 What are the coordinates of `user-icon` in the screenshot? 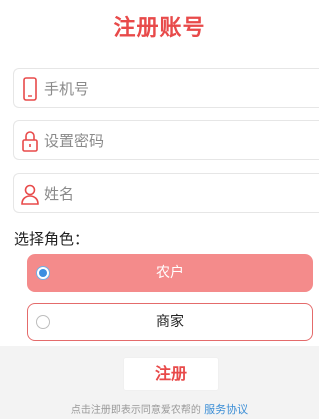 It's located at (30, 194).